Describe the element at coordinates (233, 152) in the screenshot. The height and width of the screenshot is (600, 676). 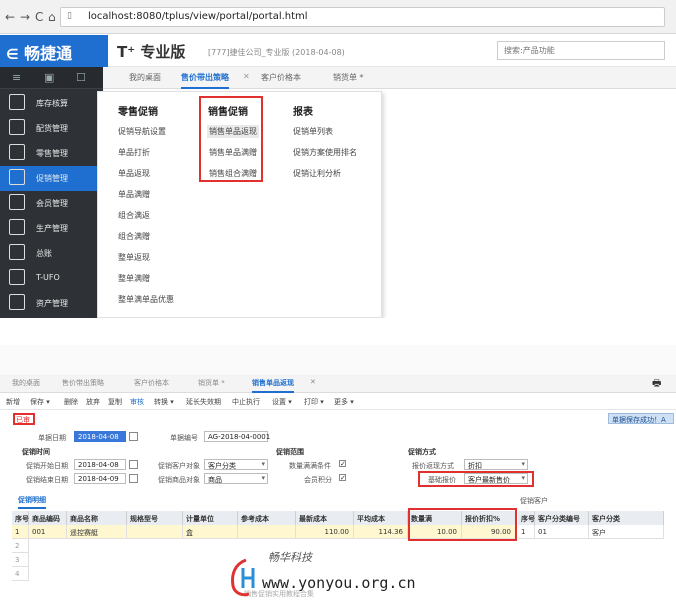
I see `menu-item-sales-single-gift: 销售单品满赠` at that location.